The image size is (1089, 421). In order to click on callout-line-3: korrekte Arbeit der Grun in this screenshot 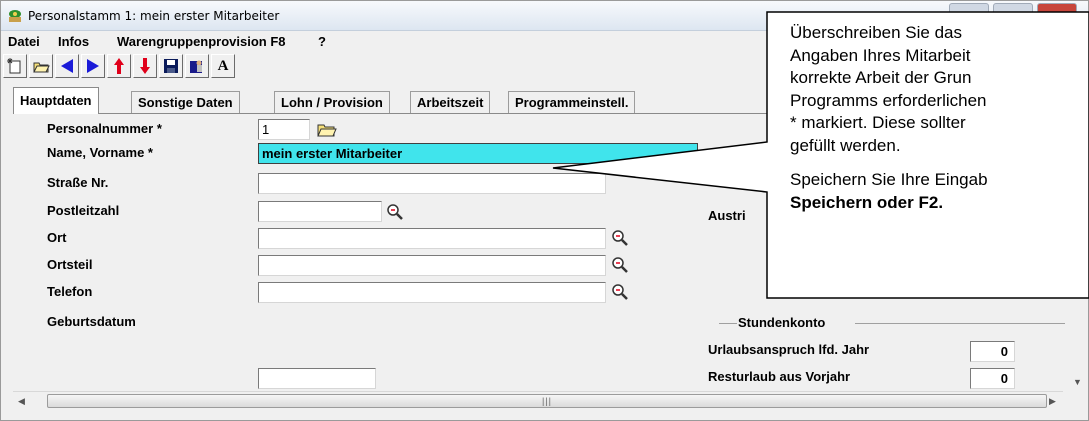, I will do `click(881, 77)`.